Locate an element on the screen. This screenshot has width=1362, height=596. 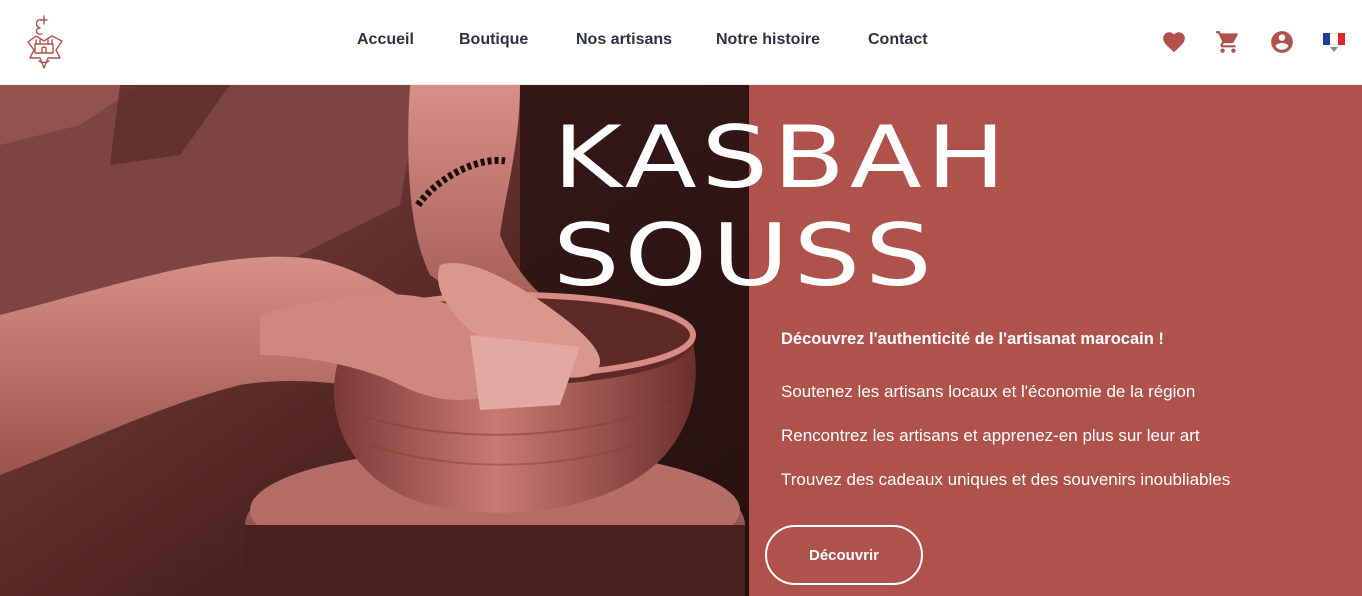
hero-title-line-1: KASBAH is located at coordinates (782, 158).